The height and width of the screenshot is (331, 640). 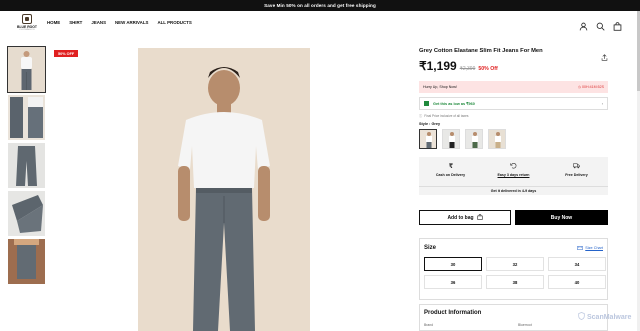 I want to click on service-free-delivery-label: Free Delivery, so click(x=576, y=175).